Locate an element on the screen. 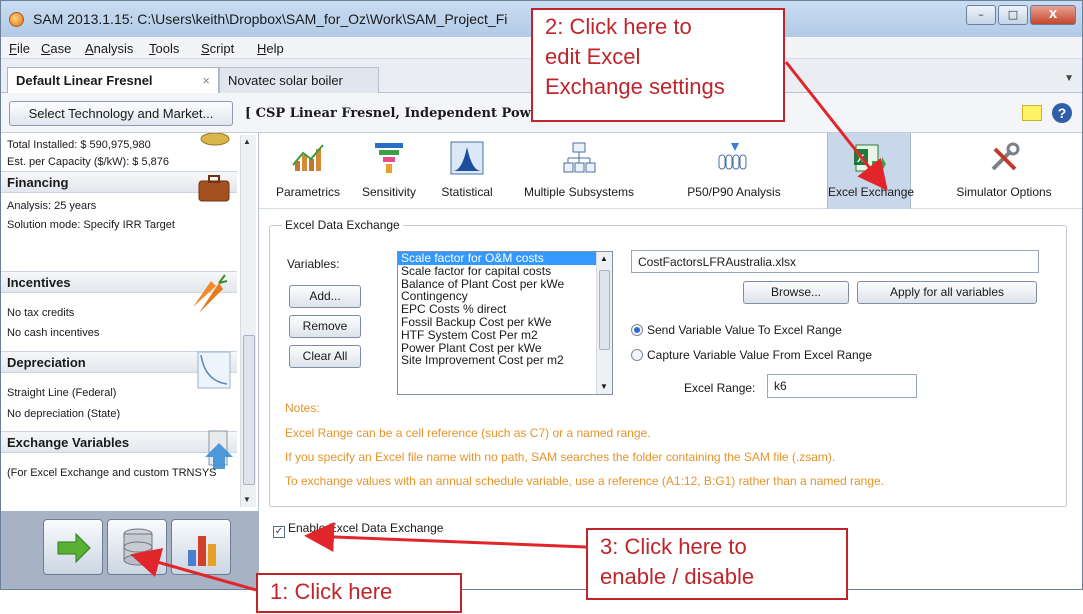 The height and width of the screenshot is (614, 1083). minimize-button: – is located at coordinates (981, 15).